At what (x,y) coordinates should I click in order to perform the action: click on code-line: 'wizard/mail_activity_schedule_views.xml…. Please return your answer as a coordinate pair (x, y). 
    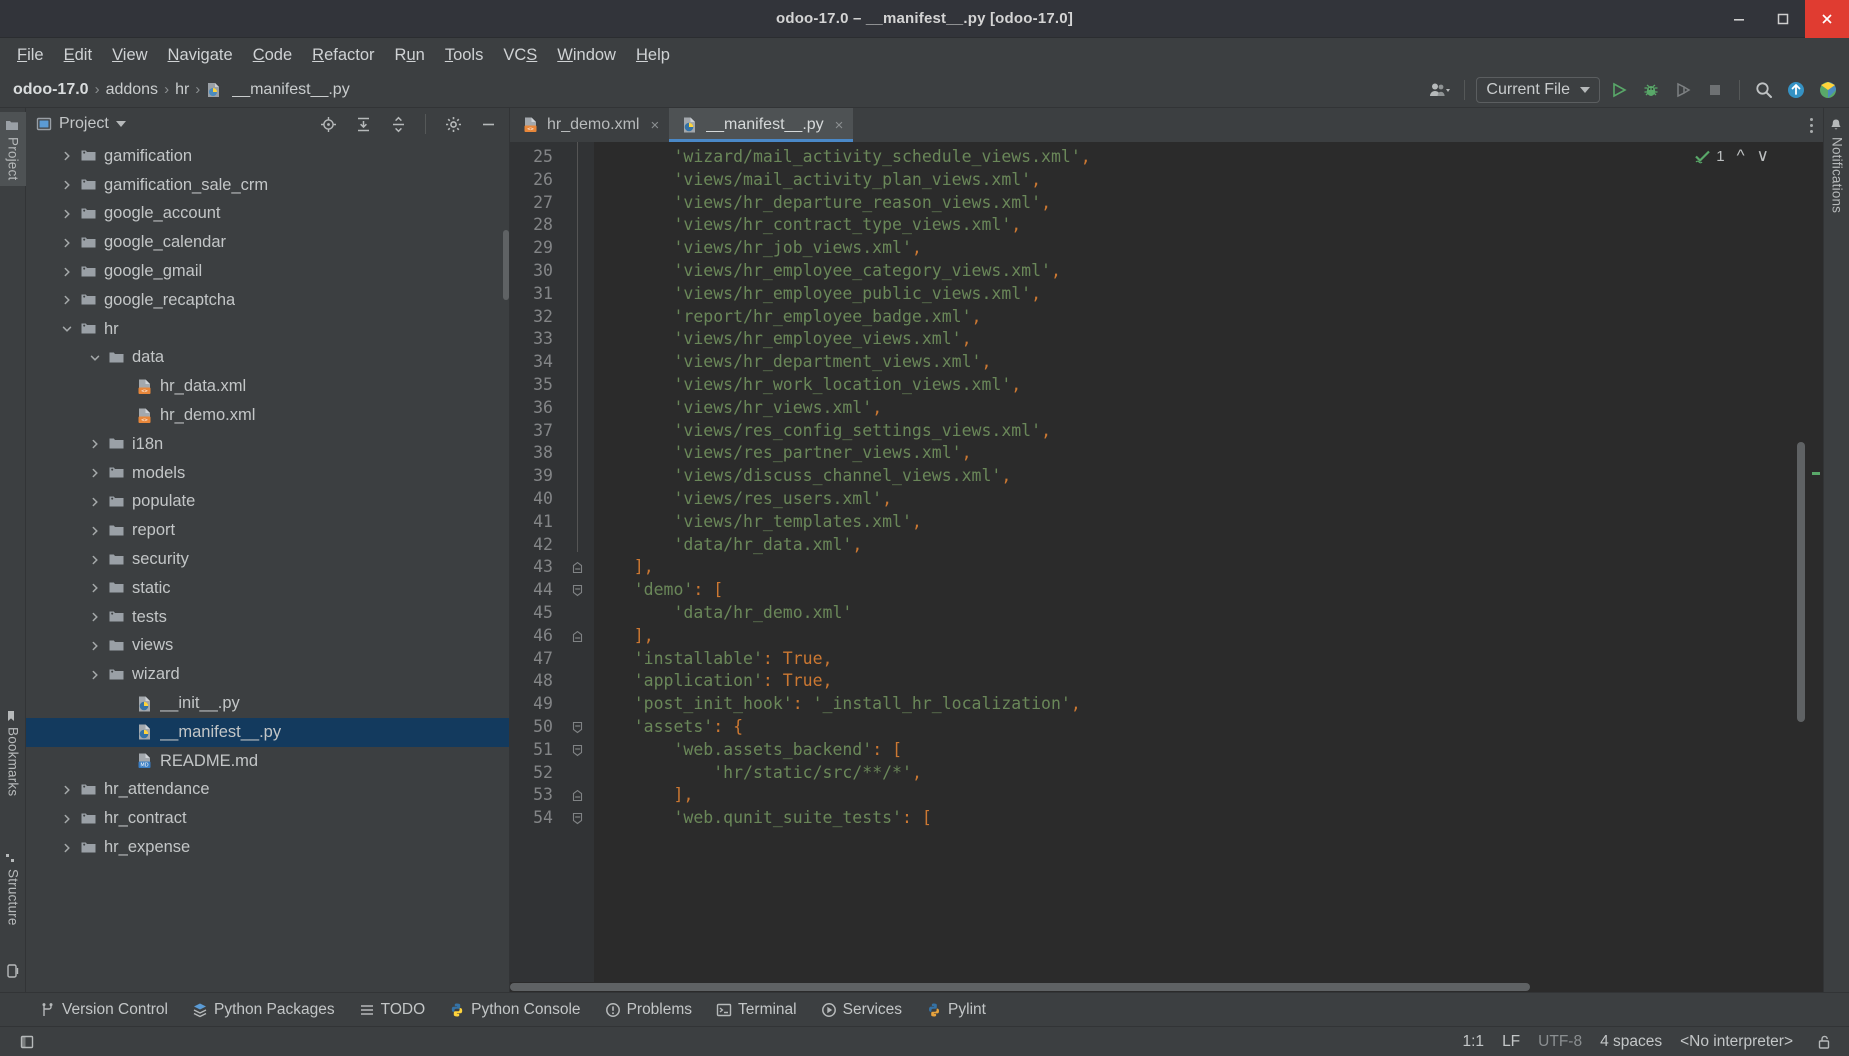
    Looking at the image, I should click on (1200, 157).